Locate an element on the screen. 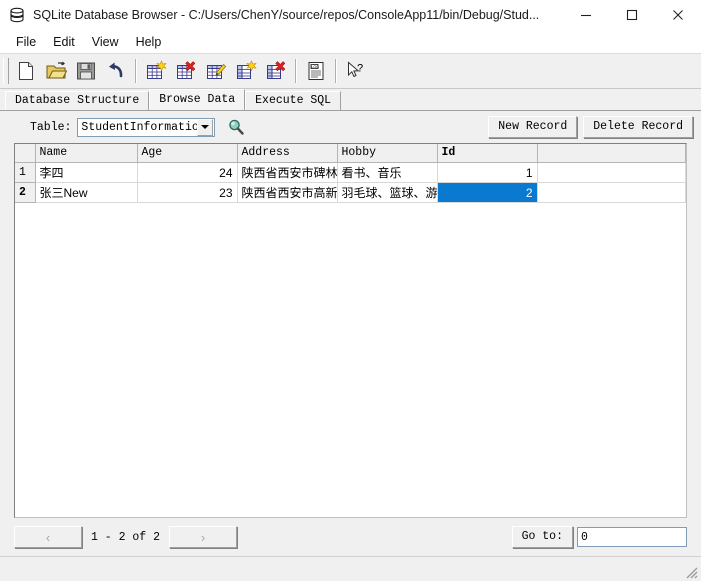 The width and height of the screenshot is (701, 581). toolbar-drag-handle is located at coordinates (6, 71).